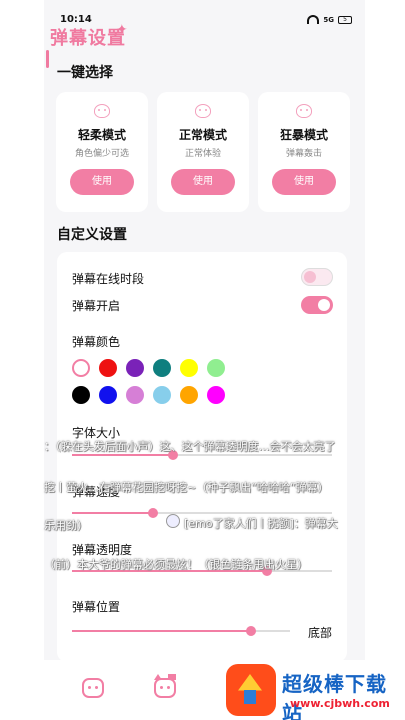 The height and width of the screenshot is (720, 405). What do you see at coordinates (261, 523) in the screenshot?
I see `danmaku-message: [emo了家人们丨抚额]：弹幕大` at bounding box center [261, 523].